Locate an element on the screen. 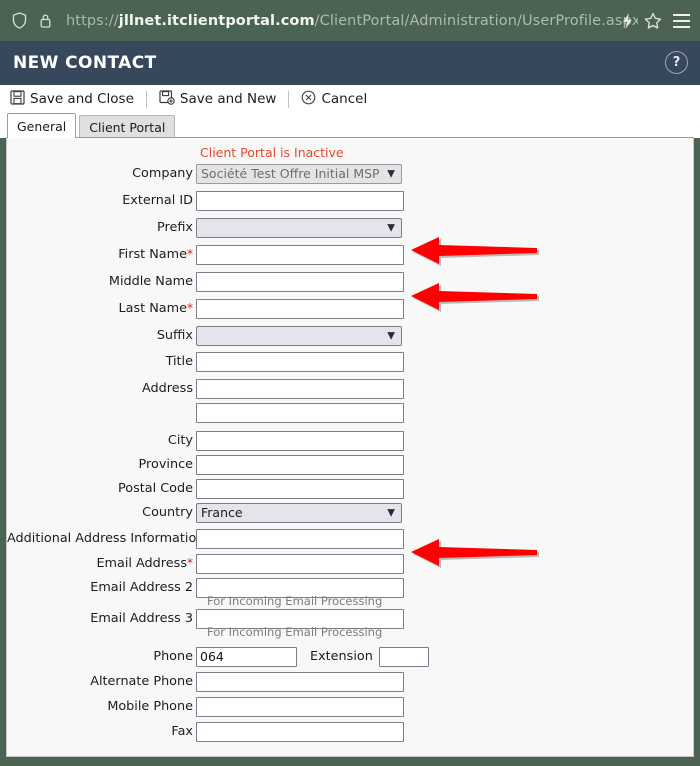 The width and height of the screenshot is (700, 766). fax-input is located at coordinates (300, 731).